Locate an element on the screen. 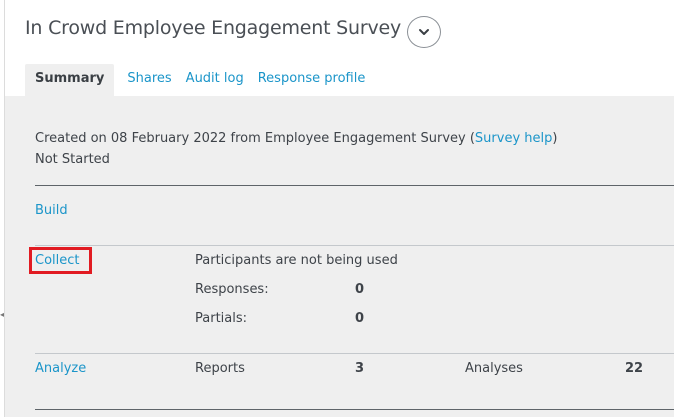  survey-status: Not Started is located at coordinates (72, 159).